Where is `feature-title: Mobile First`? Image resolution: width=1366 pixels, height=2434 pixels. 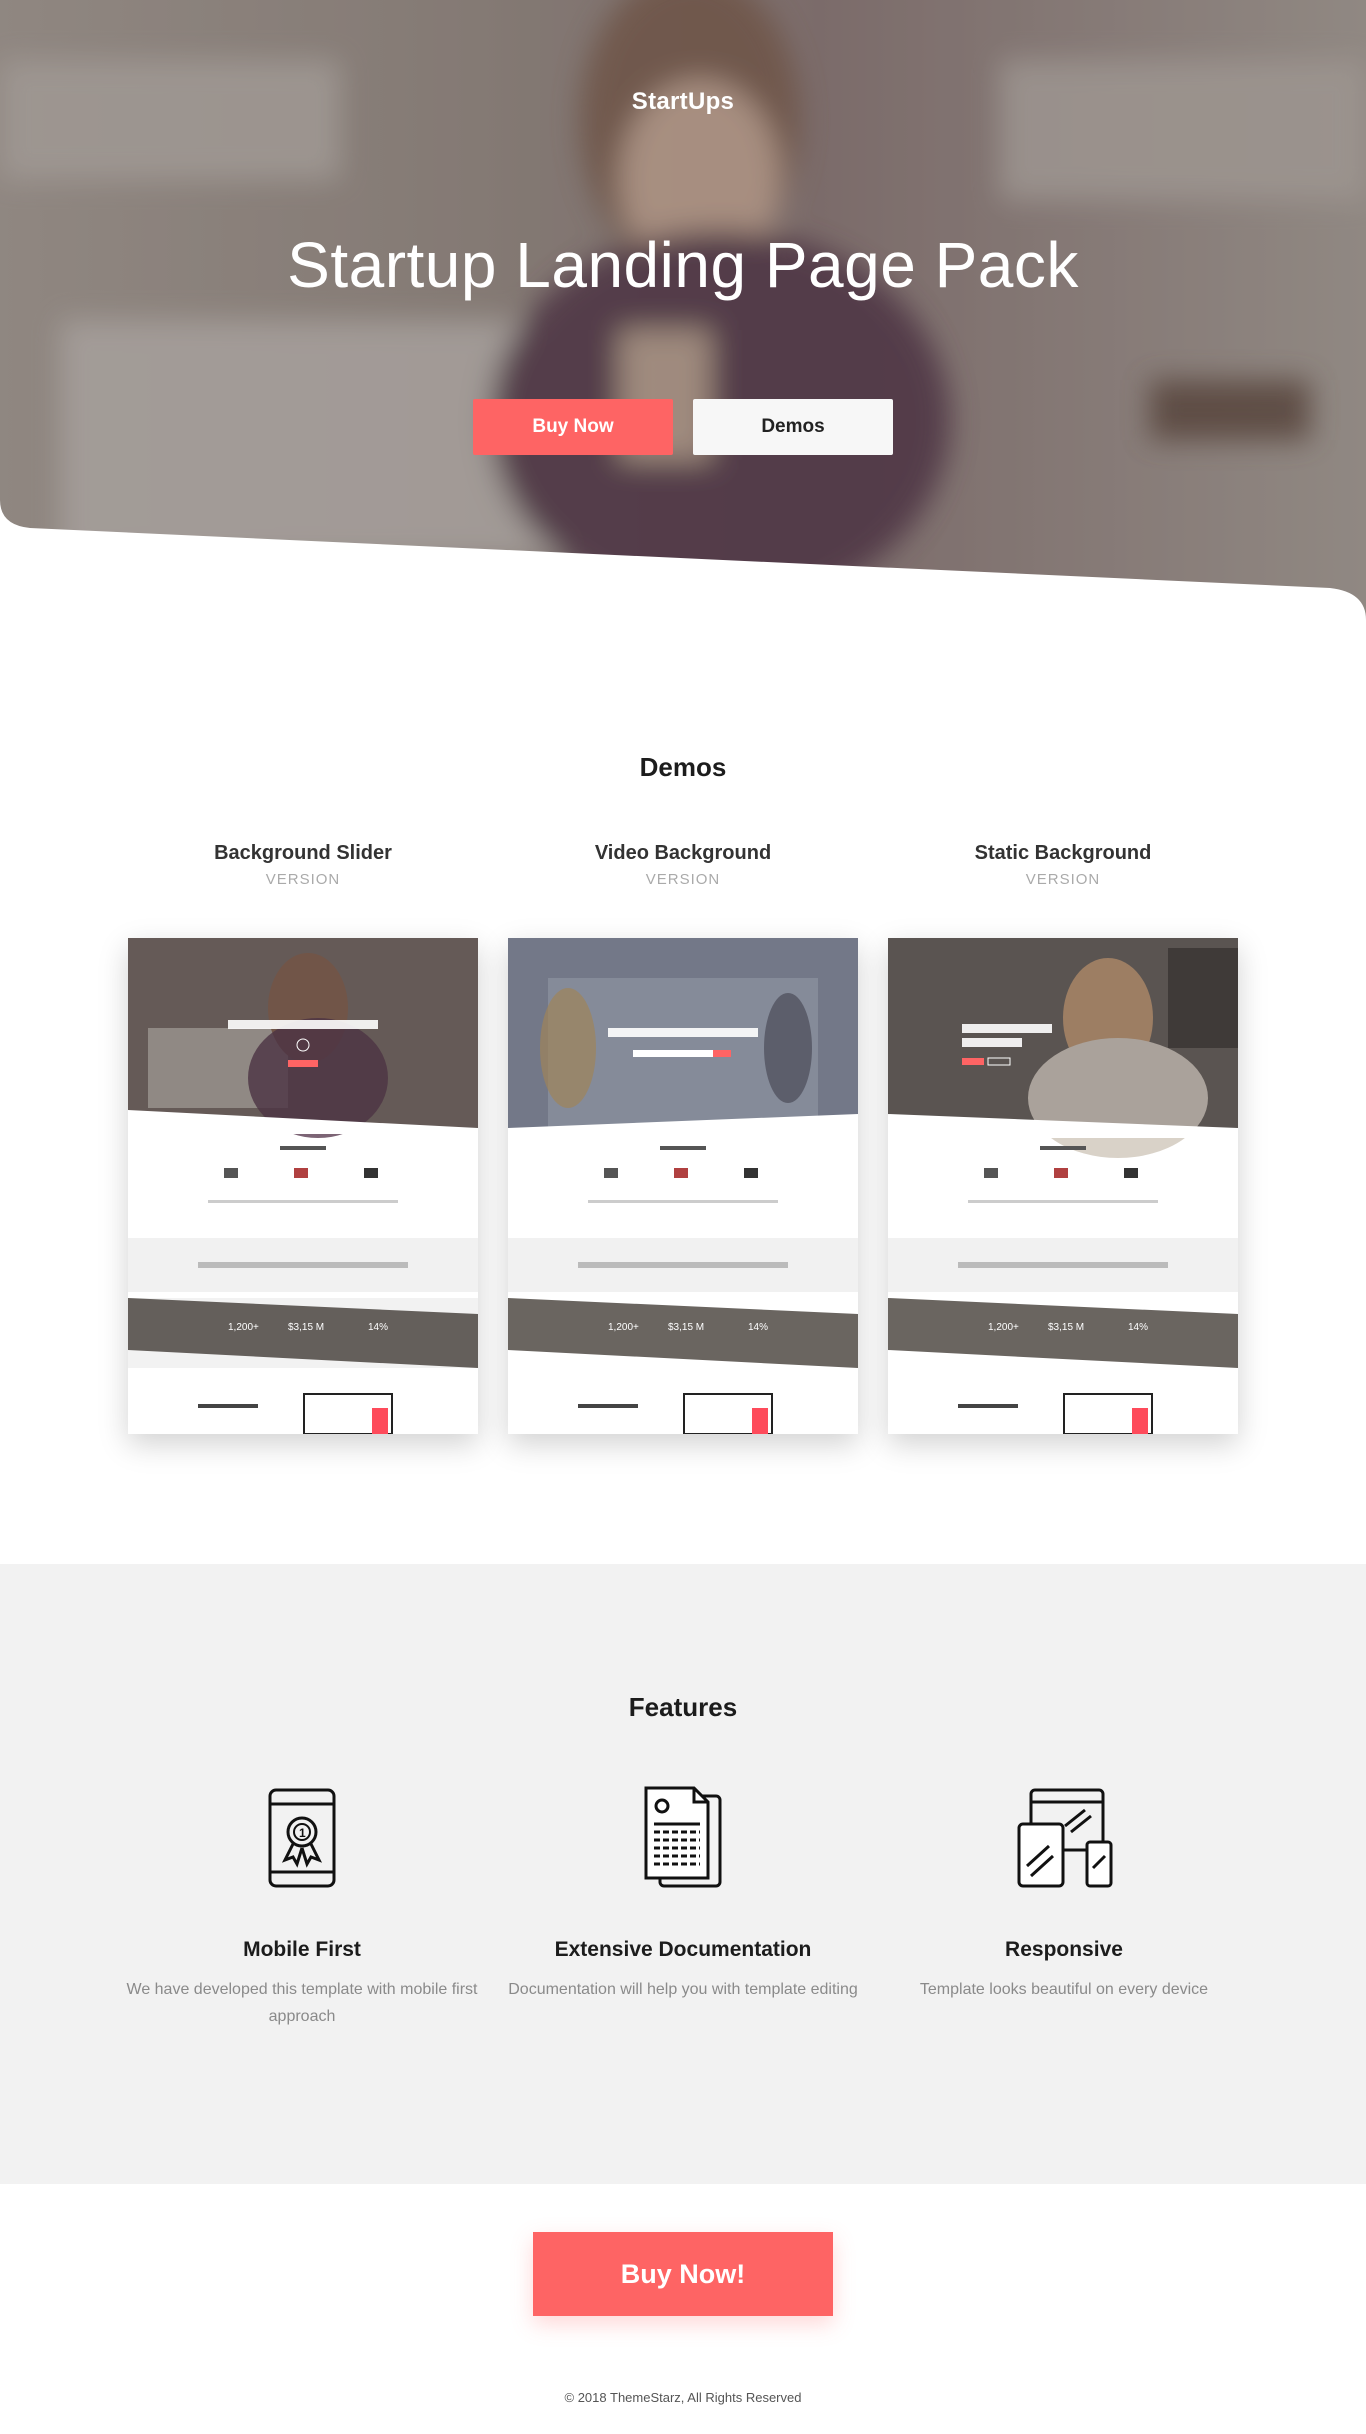
feature-title: Mobile First is located at coordinates (302, 1949).